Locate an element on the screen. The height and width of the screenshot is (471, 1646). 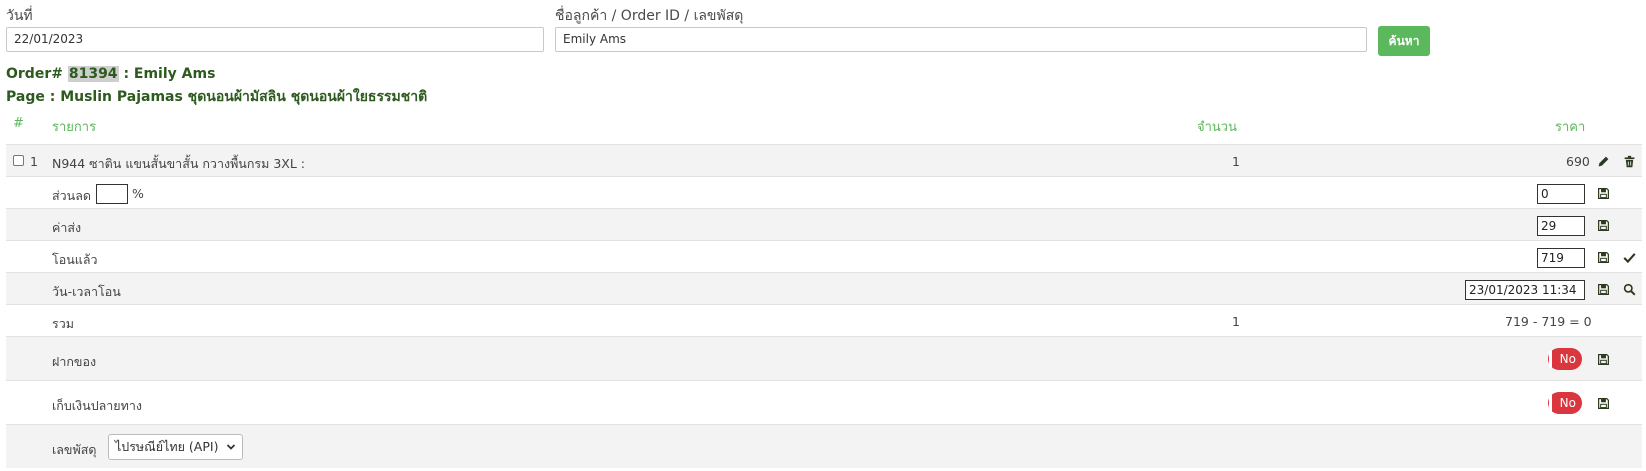
transferred-label: โอนแล้ว is located at coordinates (75, 259).